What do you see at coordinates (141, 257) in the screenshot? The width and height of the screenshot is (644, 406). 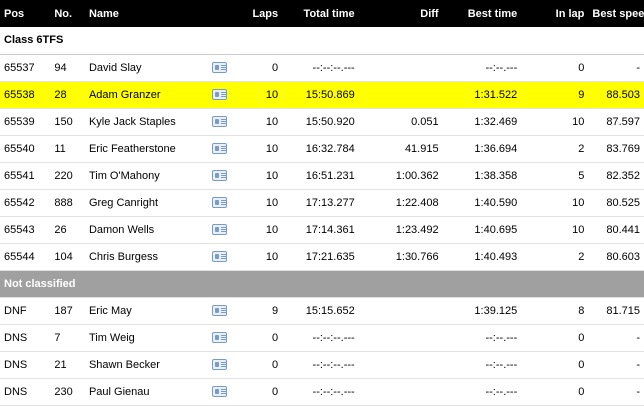 I see `driver-name: Chris Burgess` at bounding box center [141, 257].